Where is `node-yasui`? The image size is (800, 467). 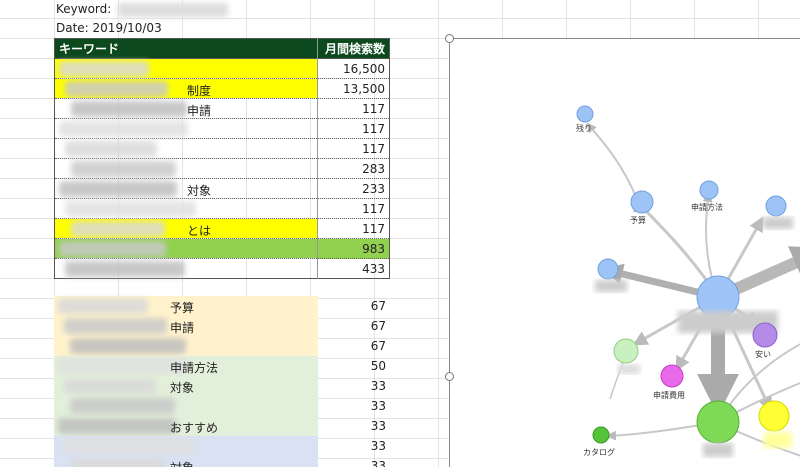 node-yasui is located at coordinates (765, 335).